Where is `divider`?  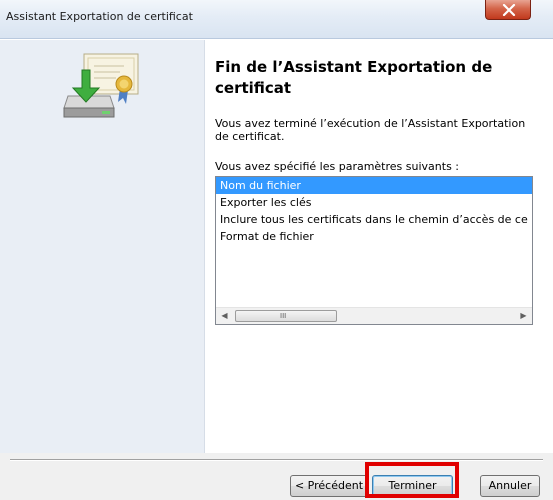 divider is located at coordinates (276, 460).